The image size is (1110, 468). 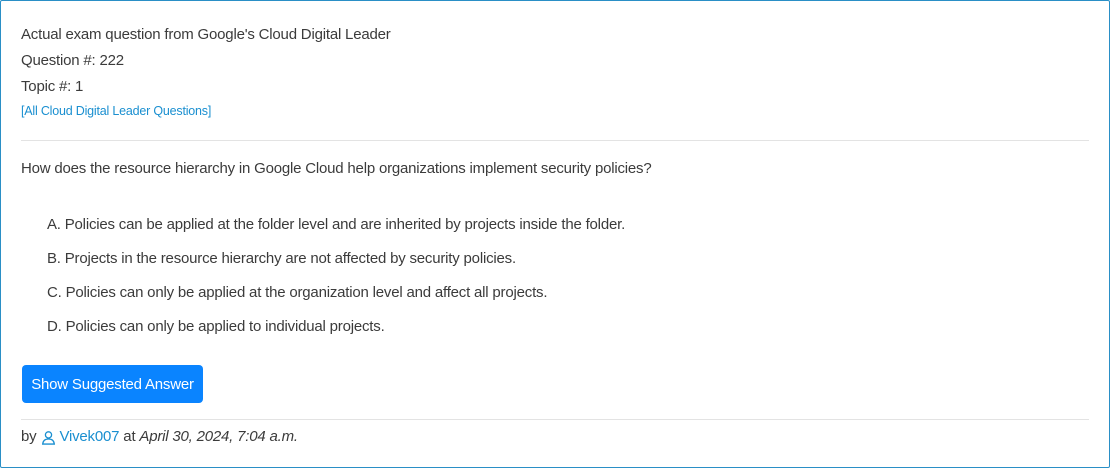 I want to click on show-suggested-answer-button: Show Suggested Answer, so click(x=112, y=384).